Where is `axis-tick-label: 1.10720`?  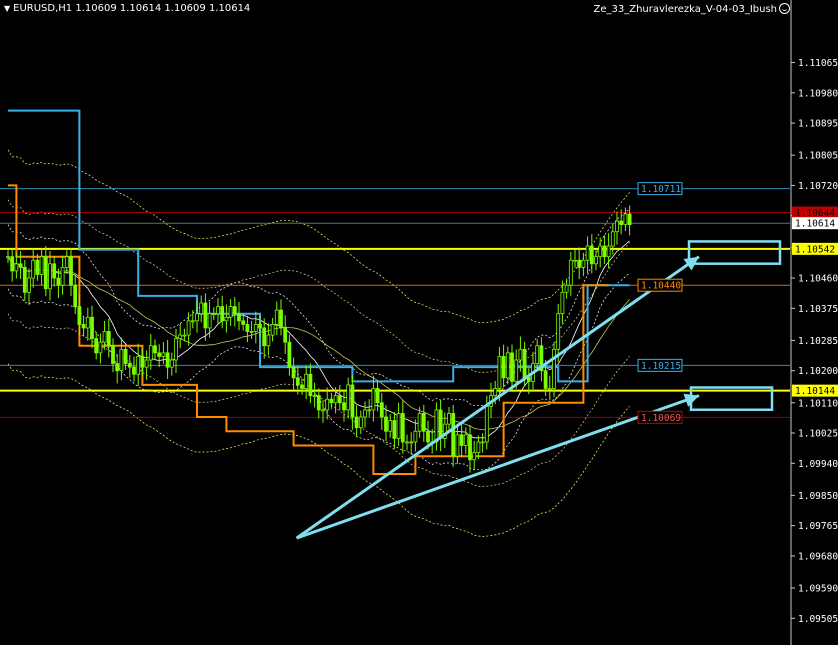
axis-tick-label: 1.10720 is located at coordinates (818, 186).